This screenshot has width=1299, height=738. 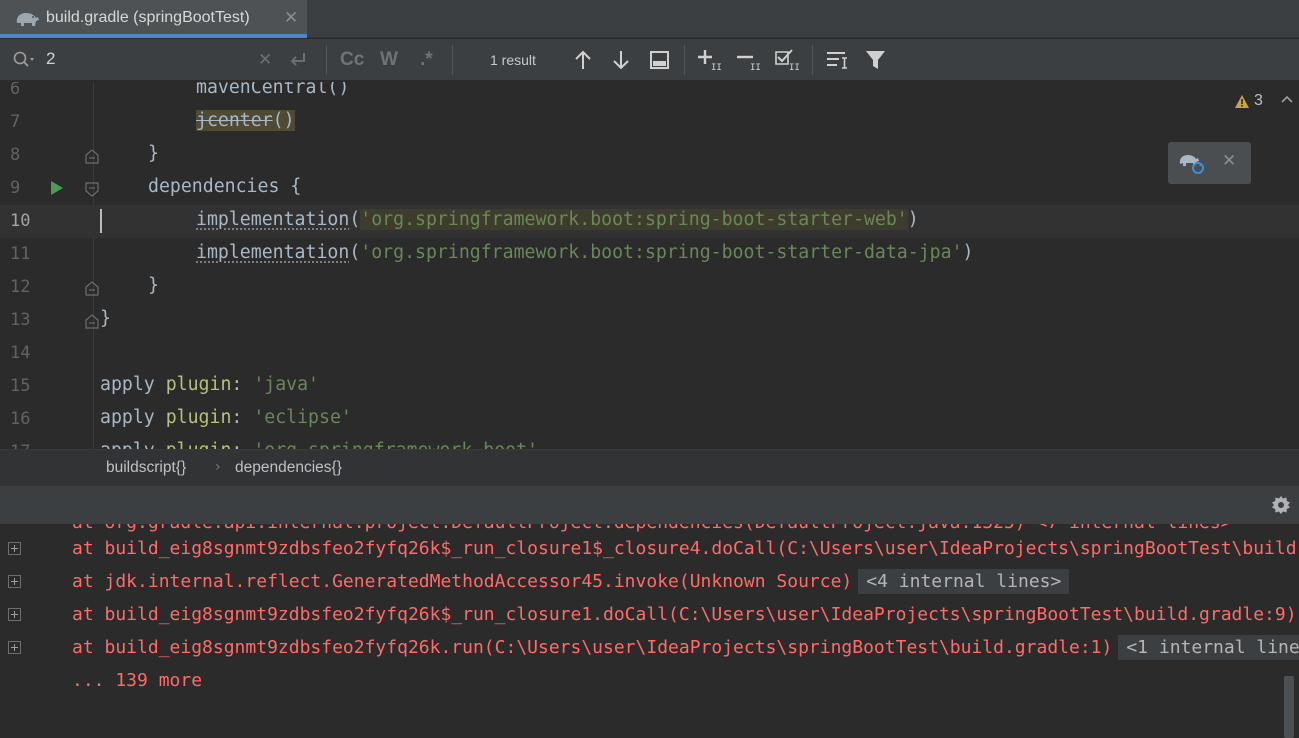 I want to click on string-literal: 'eclipse', so click(x=302, y=417).